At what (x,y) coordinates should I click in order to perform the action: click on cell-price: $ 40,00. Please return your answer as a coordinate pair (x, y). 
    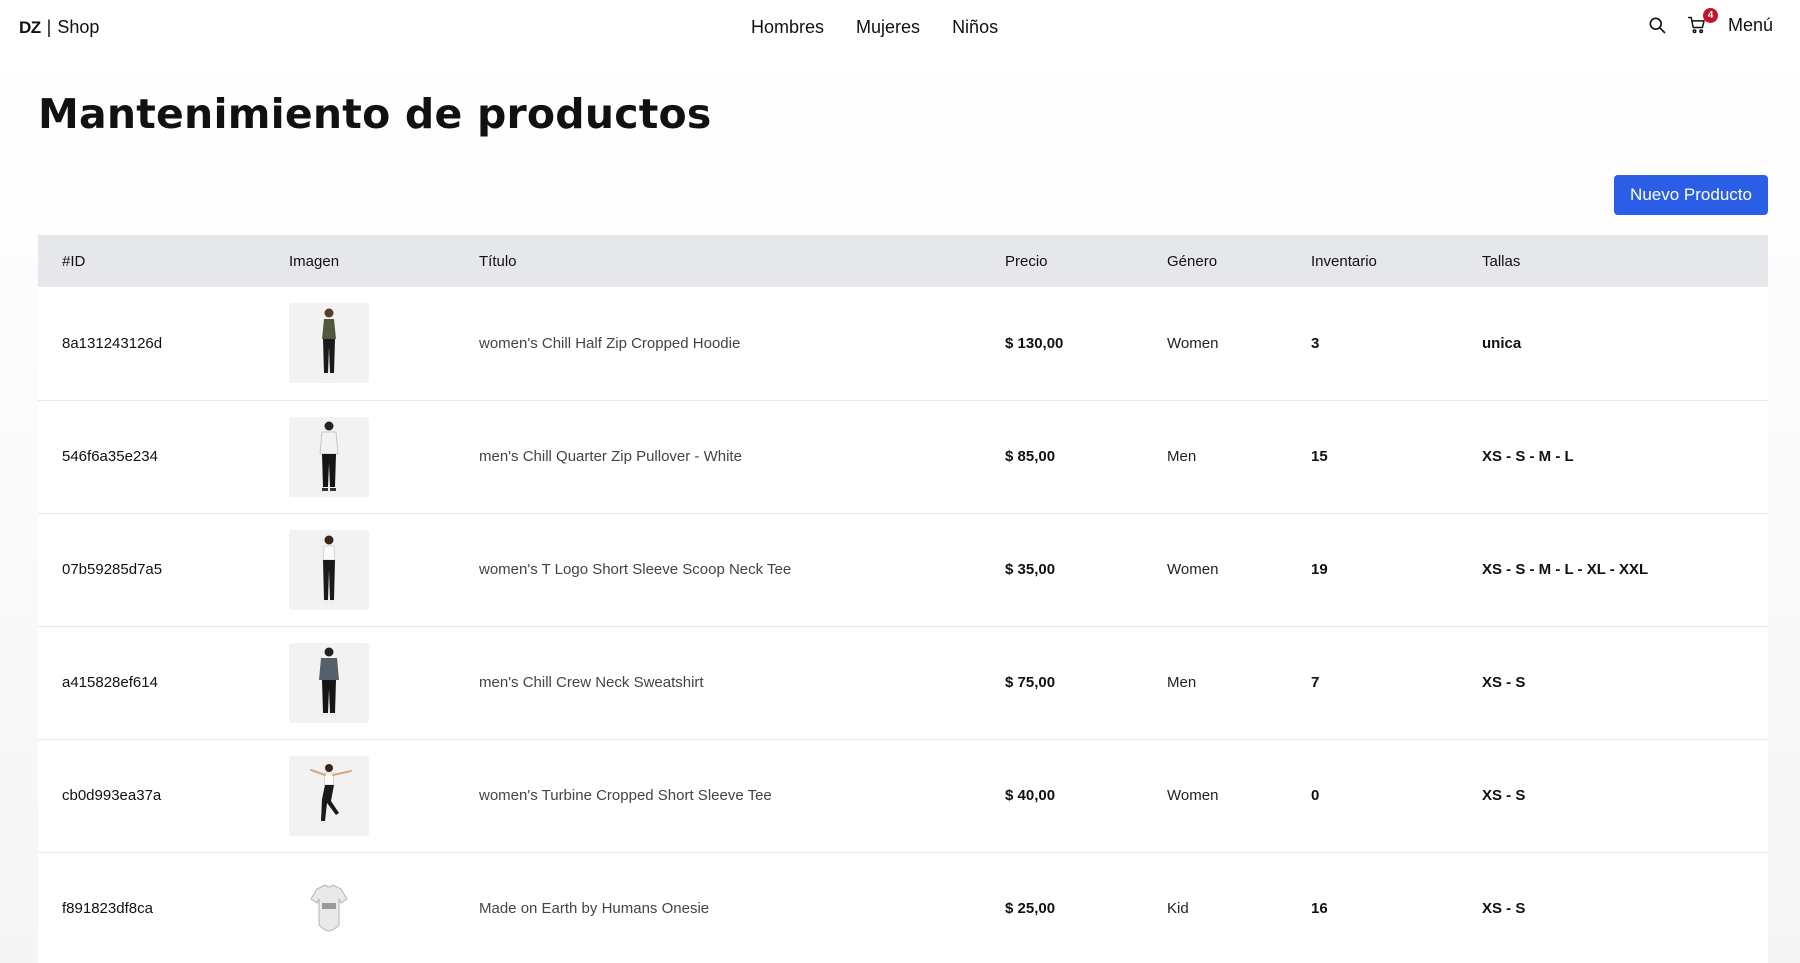
    Looking at the image, I should click on (1030, 795).